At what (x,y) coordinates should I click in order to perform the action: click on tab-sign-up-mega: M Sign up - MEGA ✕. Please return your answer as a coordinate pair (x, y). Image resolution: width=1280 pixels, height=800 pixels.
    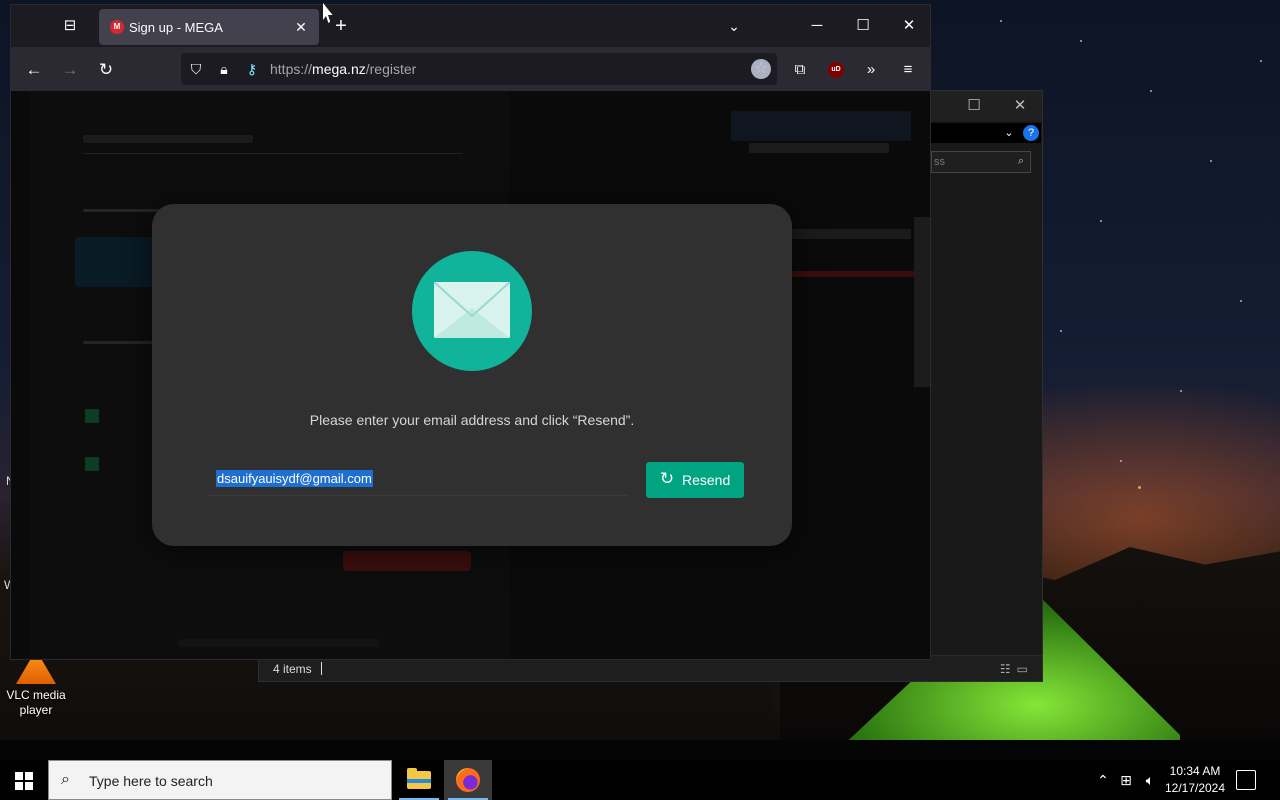
    Looking at the image, I should click on (209, 27).